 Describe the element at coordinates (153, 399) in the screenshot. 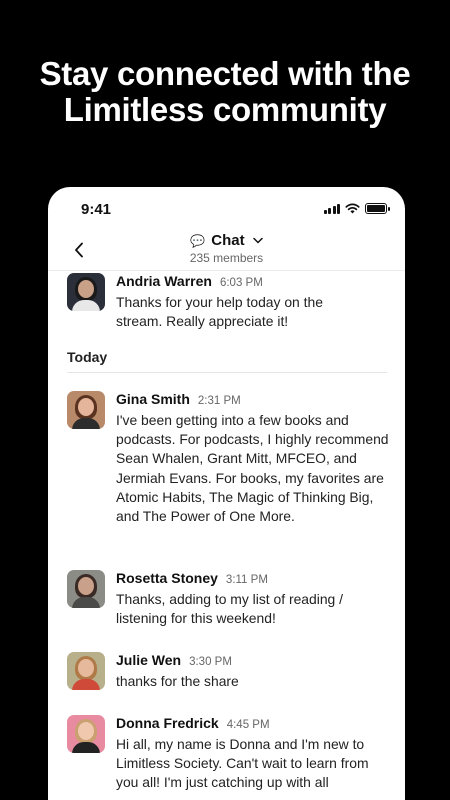

I see `sender-name: Gina Smith` at that location.